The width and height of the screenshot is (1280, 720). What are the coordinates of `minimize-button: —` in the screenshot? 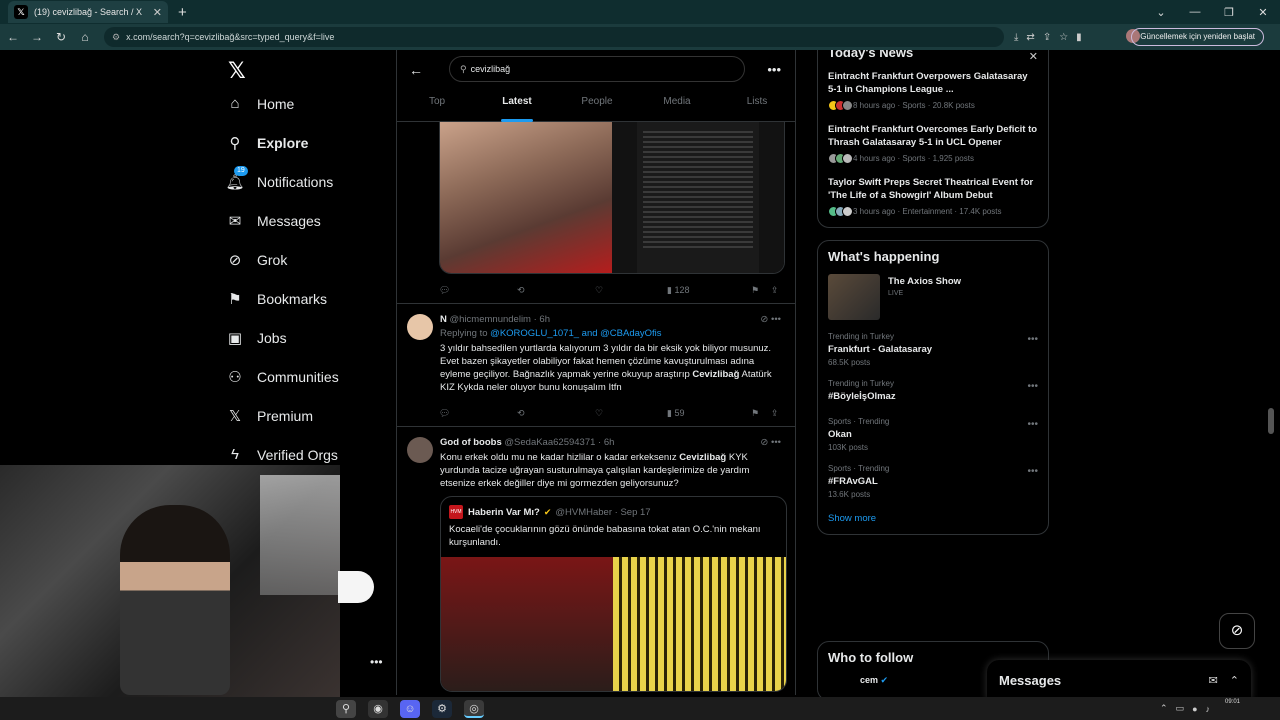 It's located at (1195, 12).